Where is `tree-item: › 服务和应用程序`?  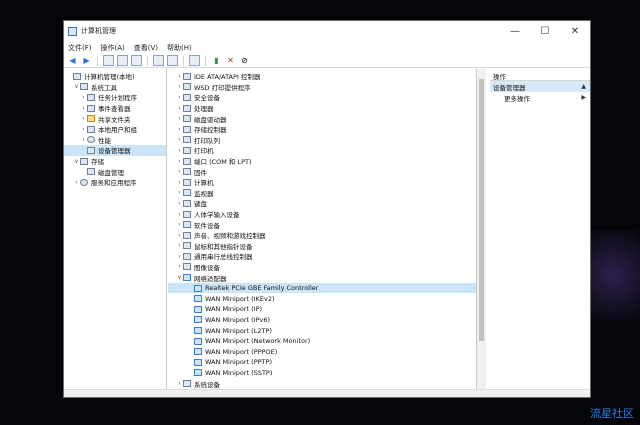 tree-item: › 服务和应用程序 is located at coordinates (115, 182).